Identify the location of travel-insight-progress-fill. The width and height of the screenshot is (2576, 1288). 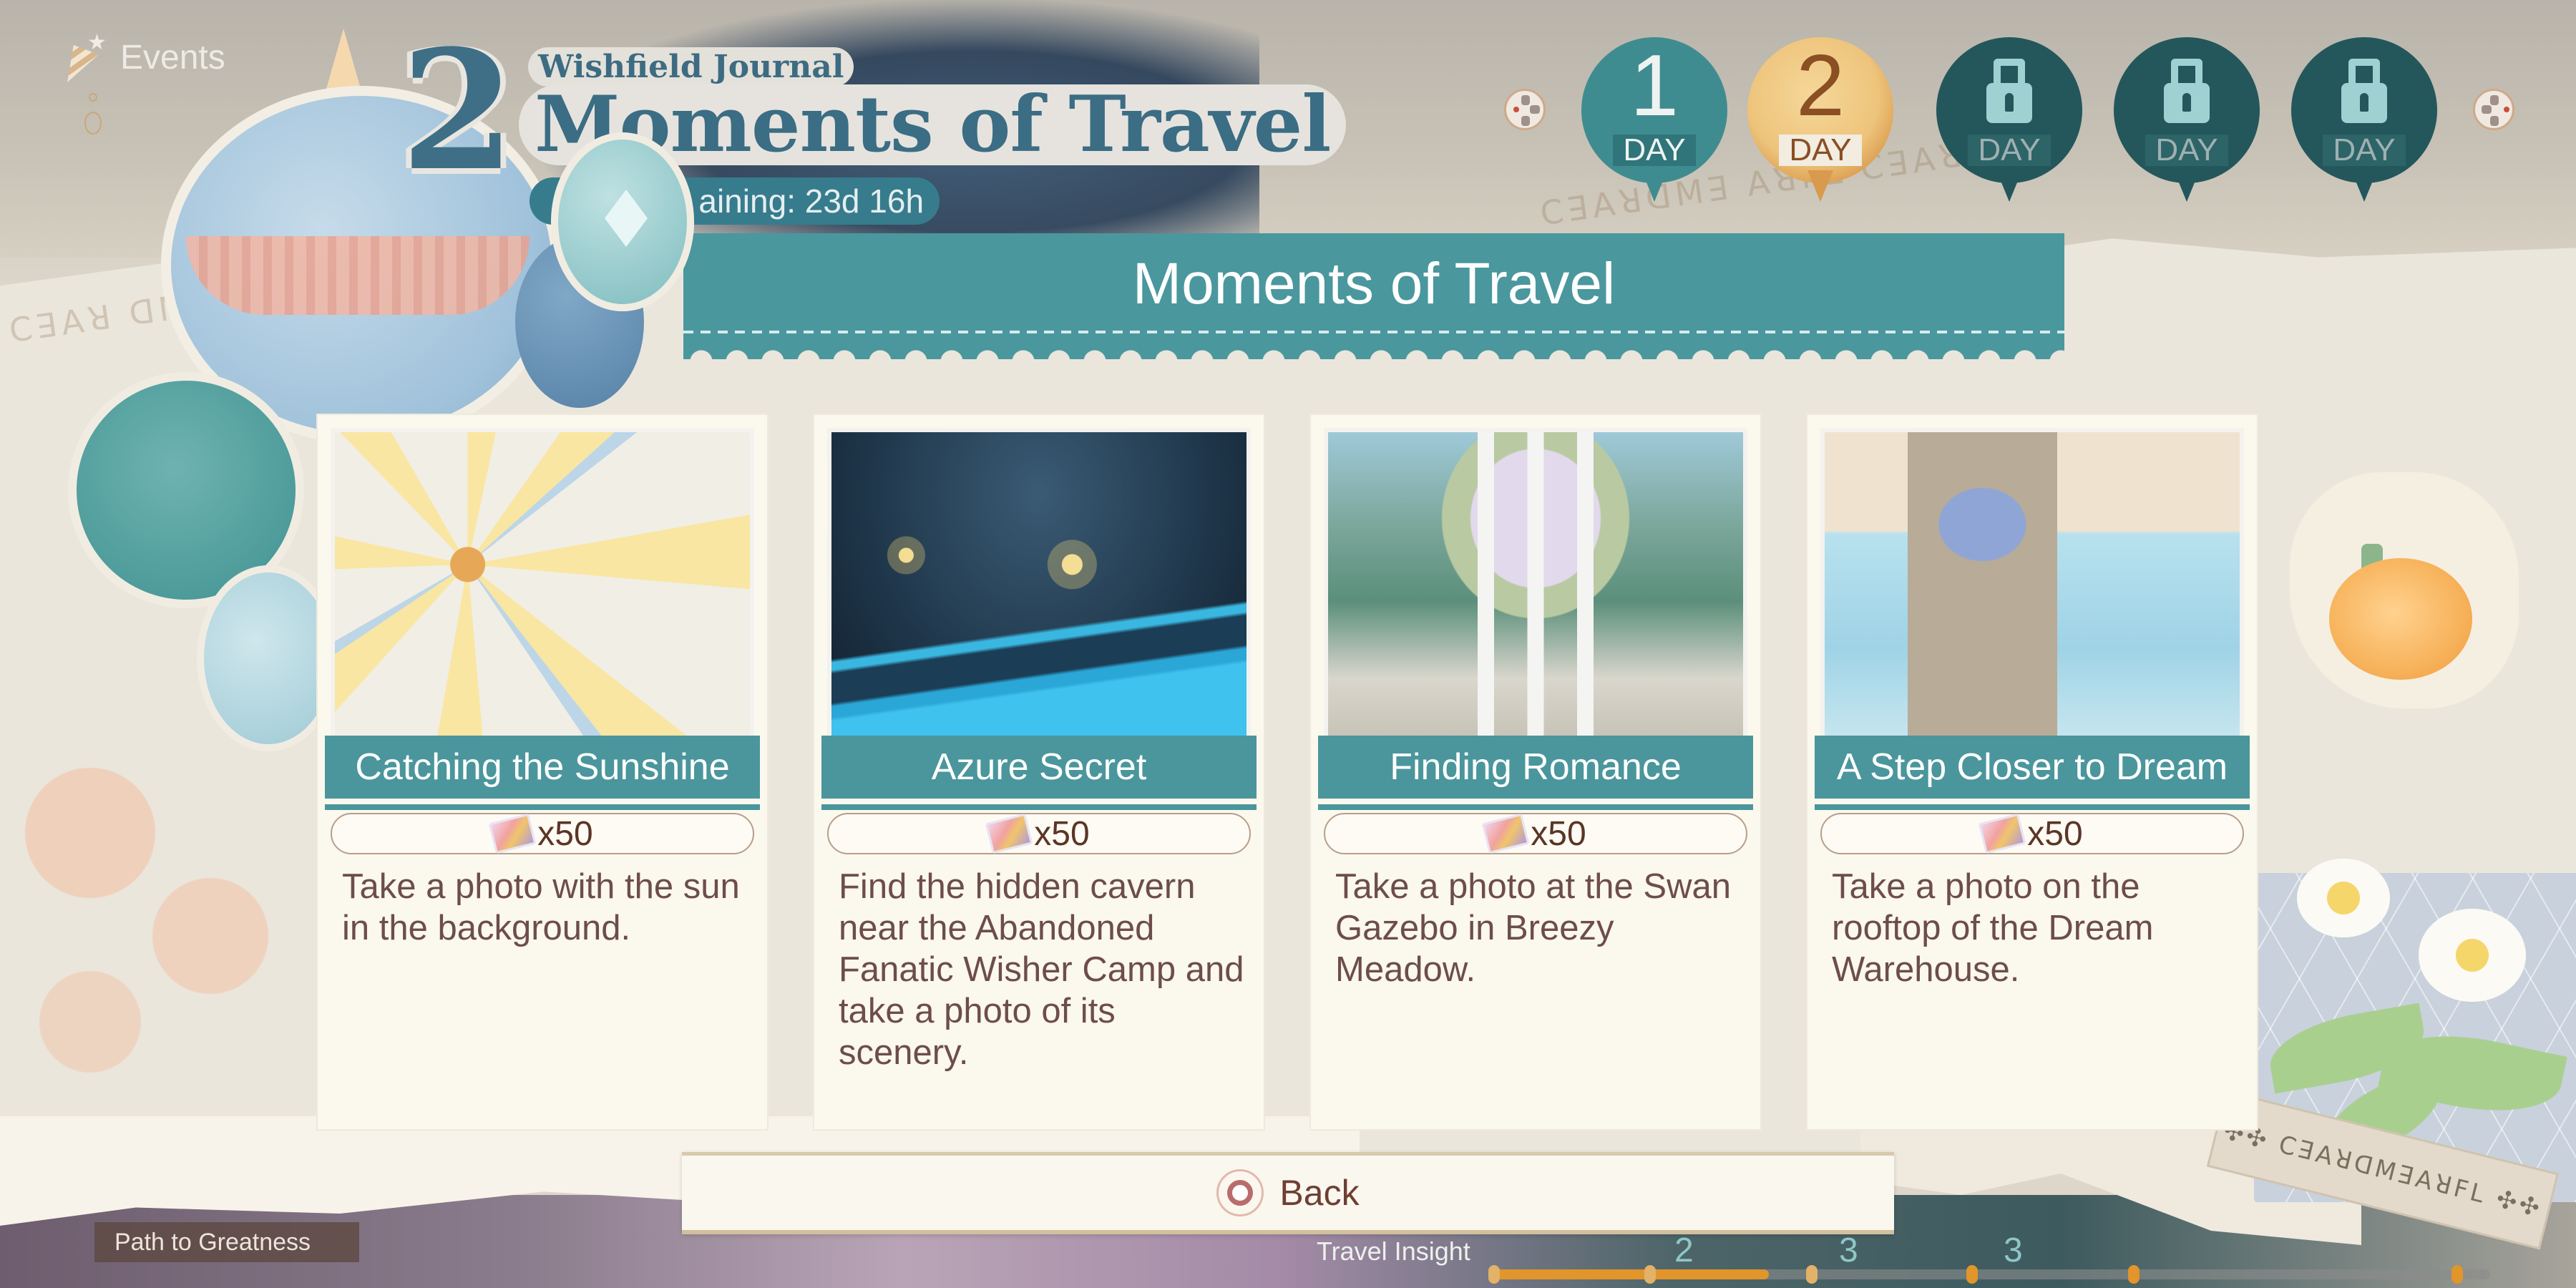
(1628, 1274).